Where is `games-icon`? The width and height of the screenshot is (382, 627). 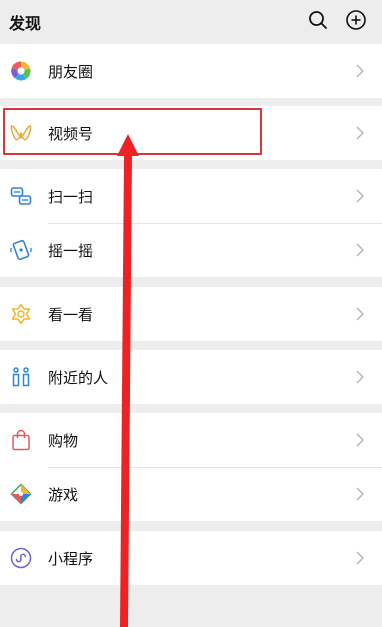 games-icon is located at coordinates (21, 494).